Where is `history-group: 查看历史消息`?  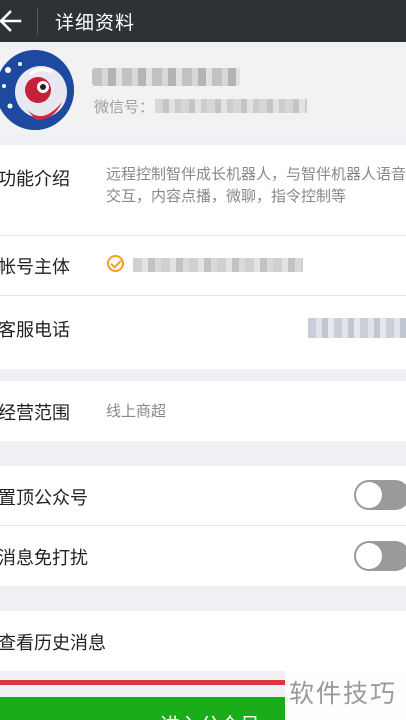 history-group: 查看历史消息 is located at coordinates (203, 641).